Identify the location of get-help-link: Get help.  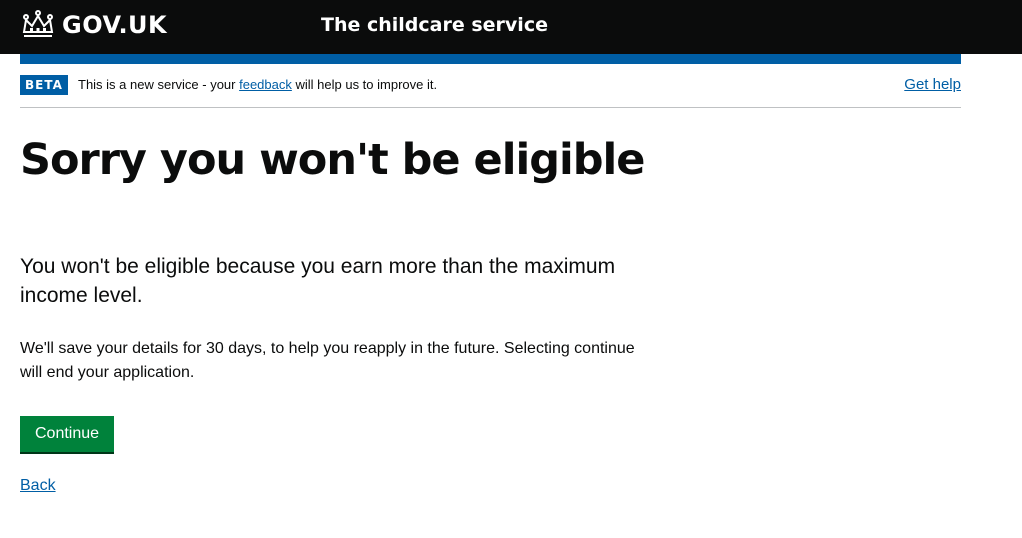
(932, 85).